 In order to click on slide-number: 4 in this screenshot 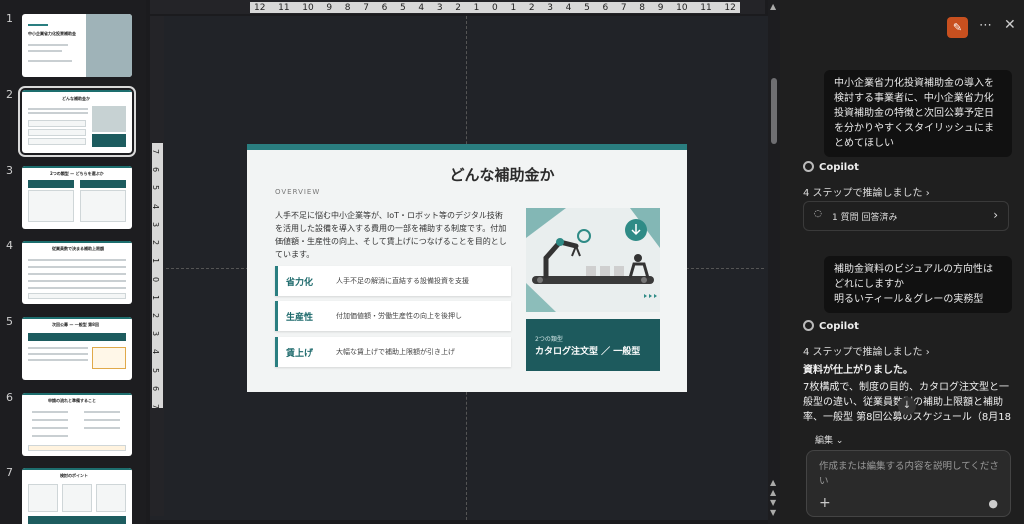, I will do `click(9, 245)`.